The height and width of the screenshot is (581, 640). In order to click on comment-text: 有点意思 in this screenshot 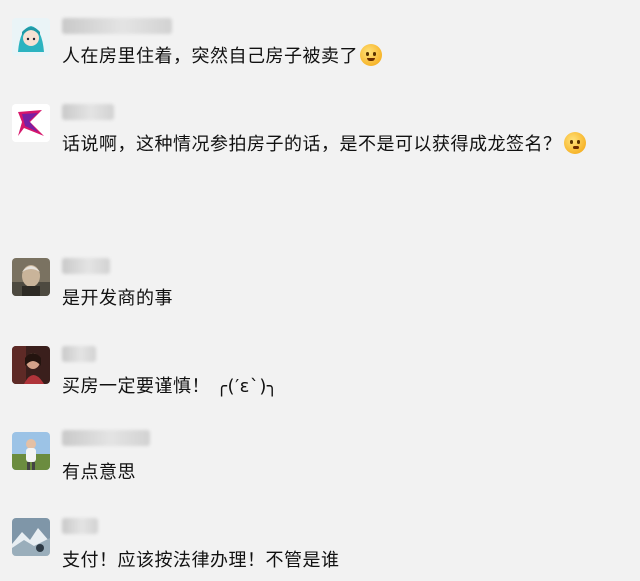, I will do `click(99, 472)`.